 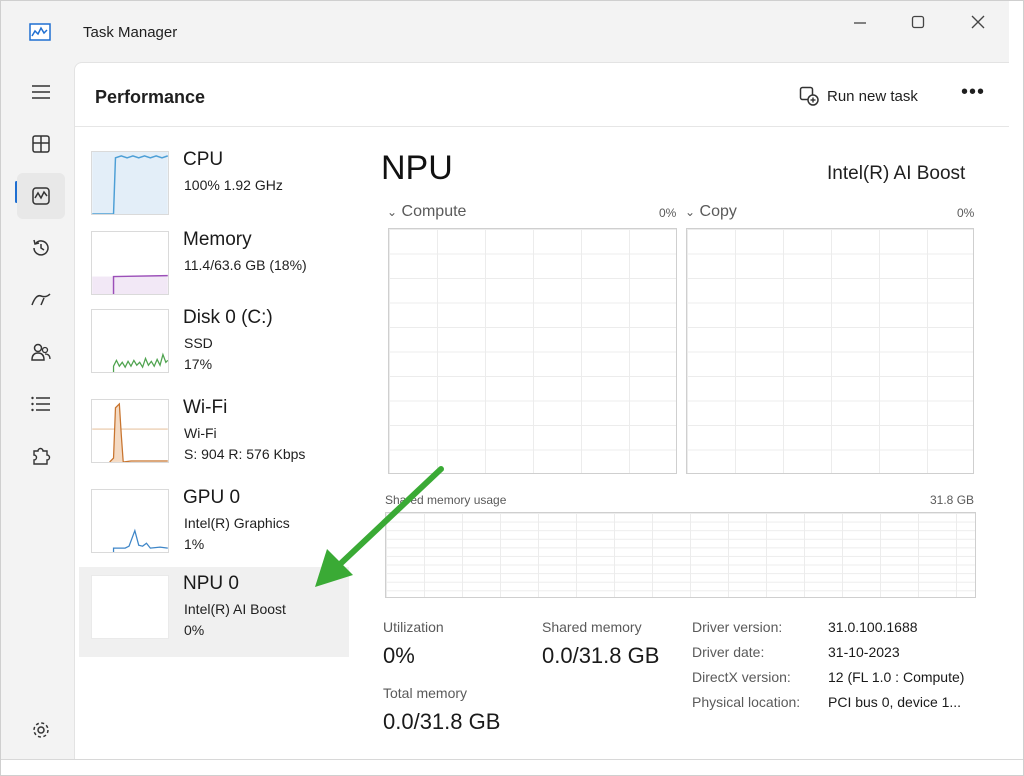 I want to click on users-icon, so click(x=41, y=352).